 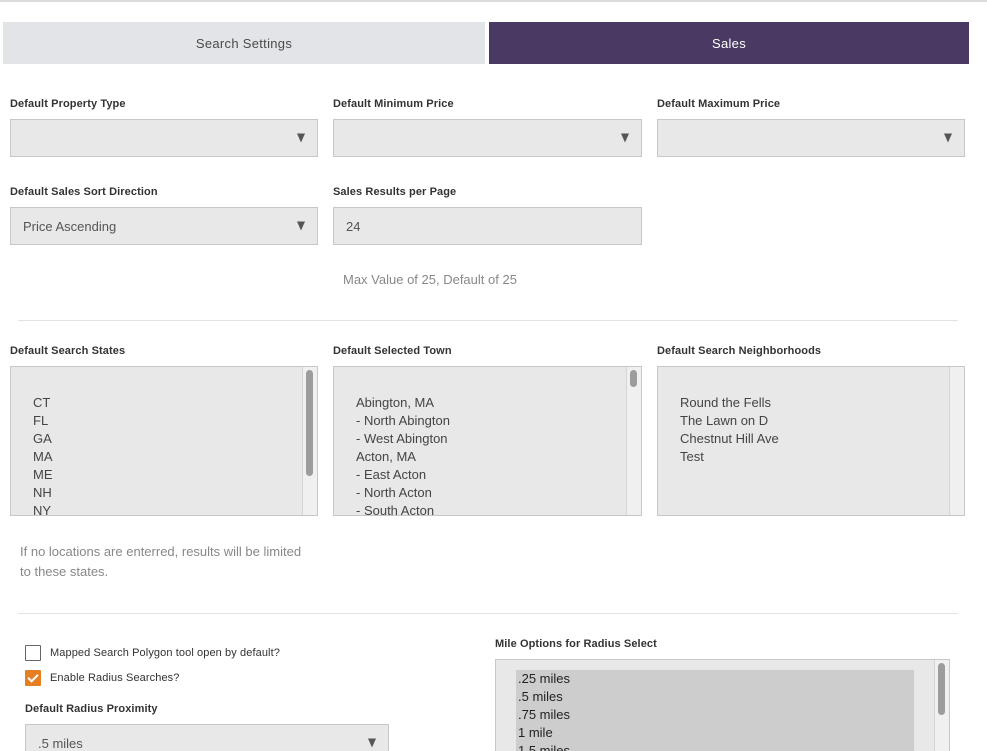 I want to click on sort-direction-select: Price Ascending, so click(x=164, y=226).